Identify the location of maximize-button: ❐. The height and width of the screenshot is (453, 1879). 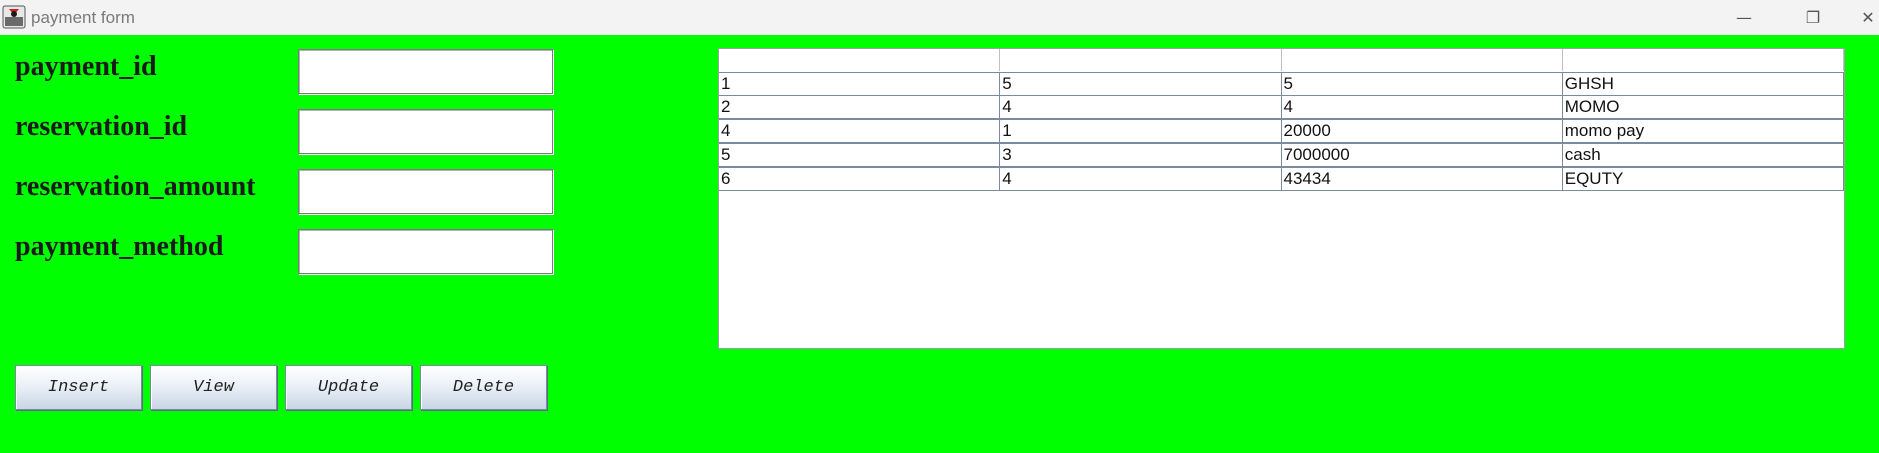
(1813, 17).